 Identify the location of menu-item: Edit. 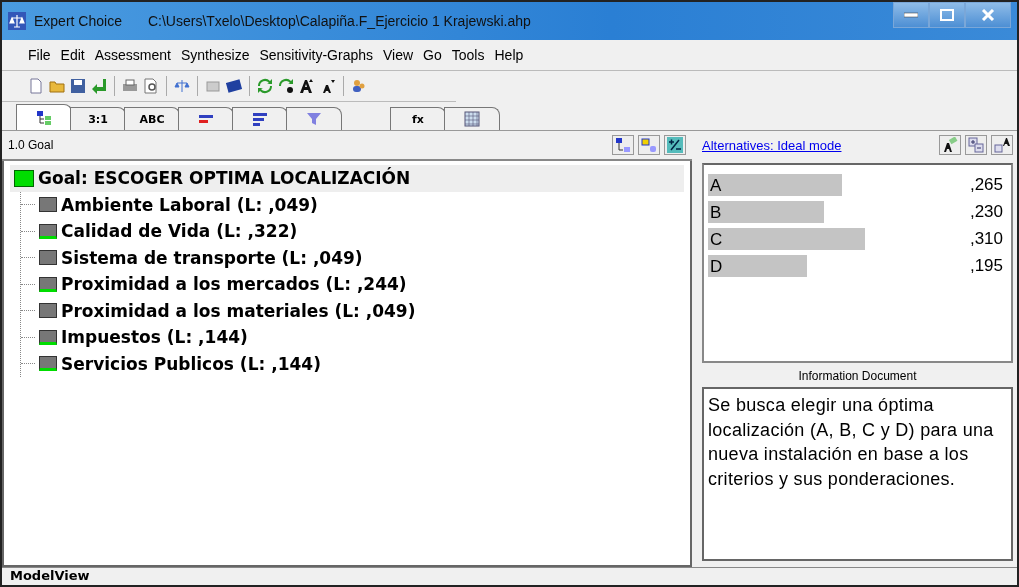
(72, 55).